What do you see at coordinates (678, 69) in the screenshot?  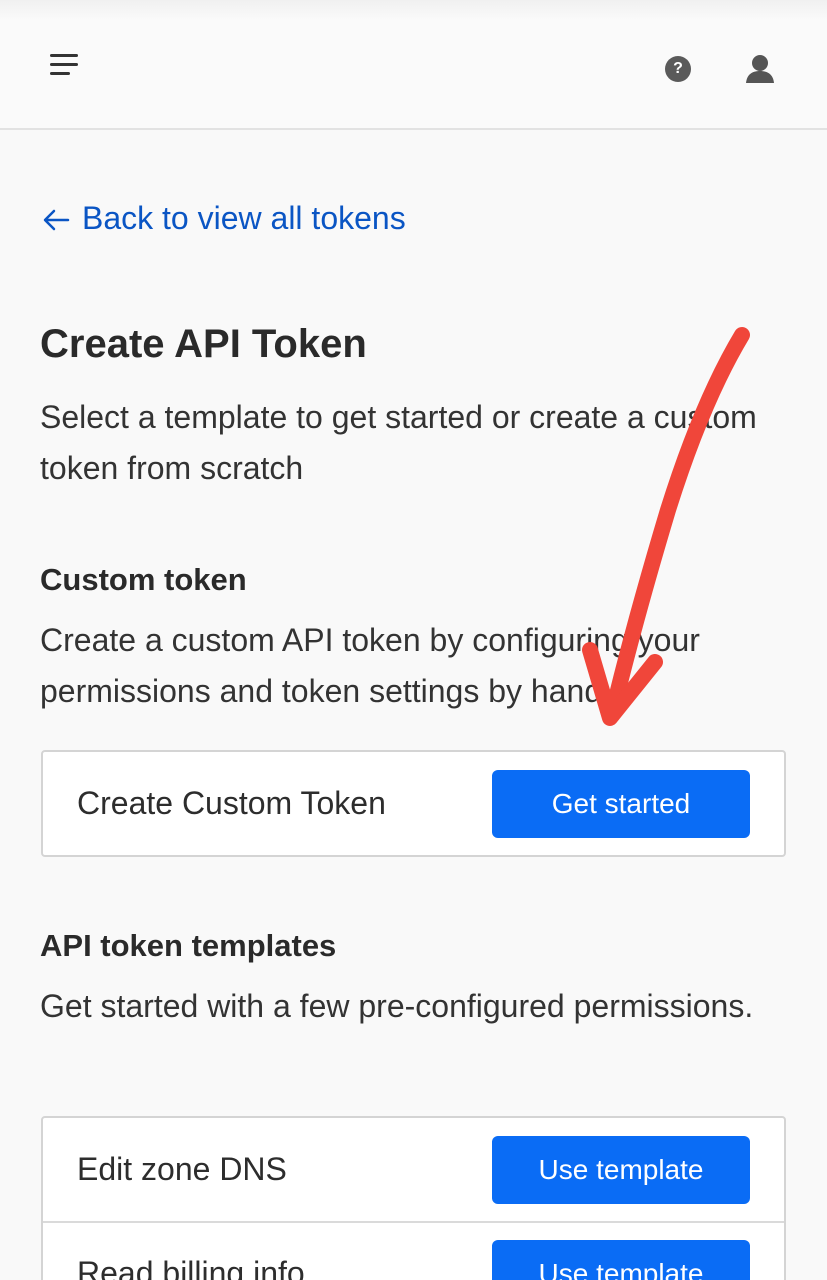 I see `question-circle-icon: ?` at bounding box center [678, 69].